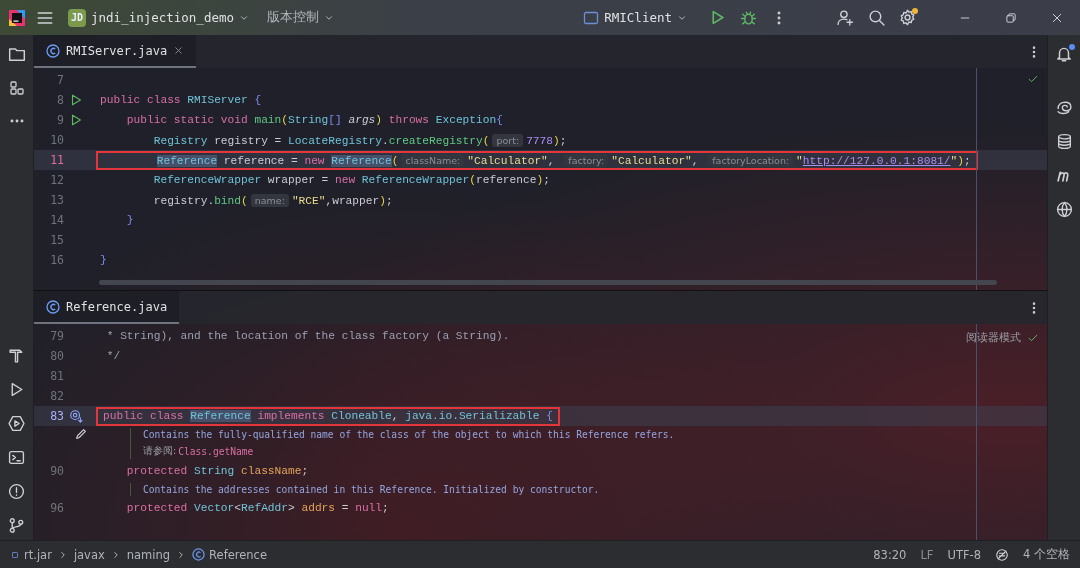 Image resolution: width=1080 pixels, height=568 pixels. I want to click on code-line: protected Vector<RefAddr> addrs = null;, so click(257, 508).